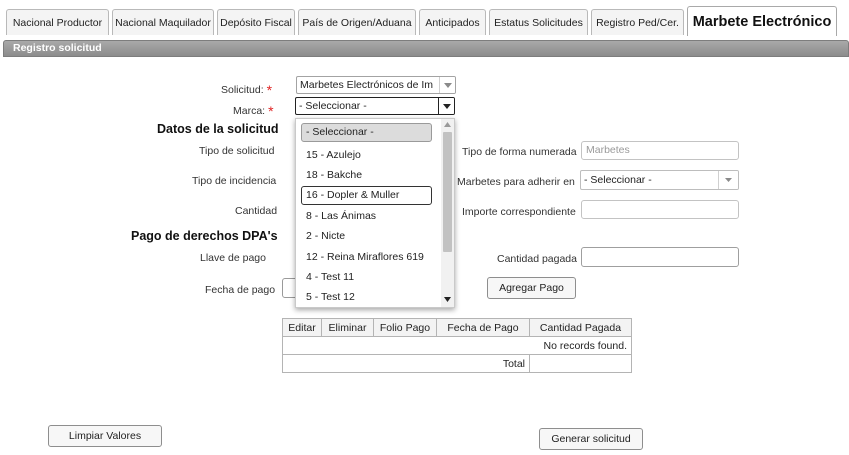 The height and width of the screenshot is (455, 849). What do you see at coordinates (538, 22) in the screenshot?
I see `tab-estatus-solicitudes: Estatus Solicitudes` at bounding box center [538, 22].